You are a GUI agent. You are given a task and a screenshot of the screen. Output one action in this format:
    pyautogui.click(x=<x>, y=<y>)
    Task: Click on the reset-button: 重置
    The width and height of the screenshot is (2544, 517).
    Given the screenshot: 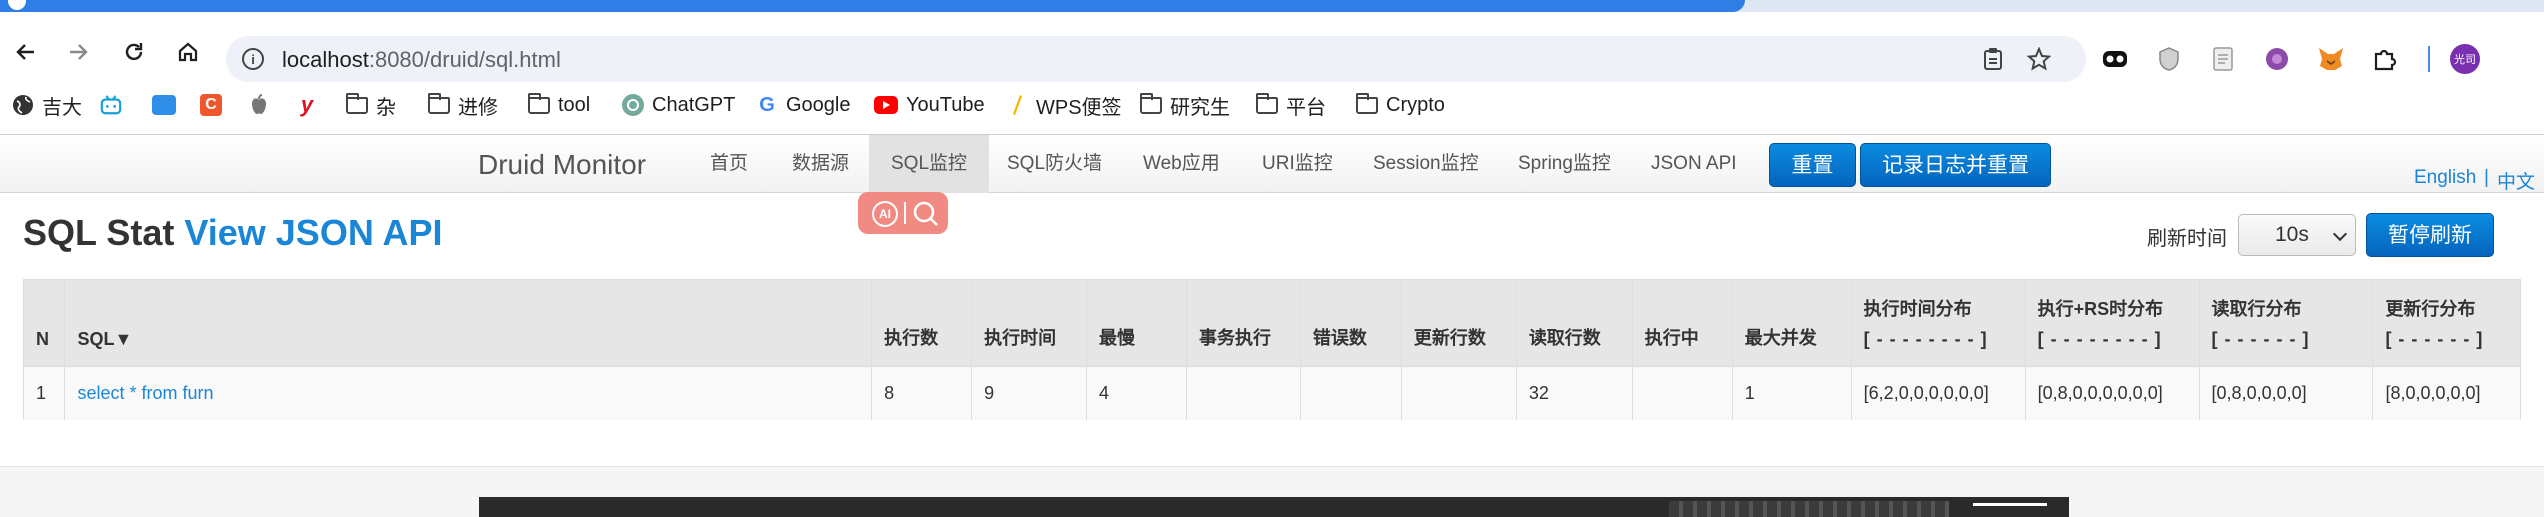 What is the action you would take?
    pyautogui.click(x=1812, y=165)
    